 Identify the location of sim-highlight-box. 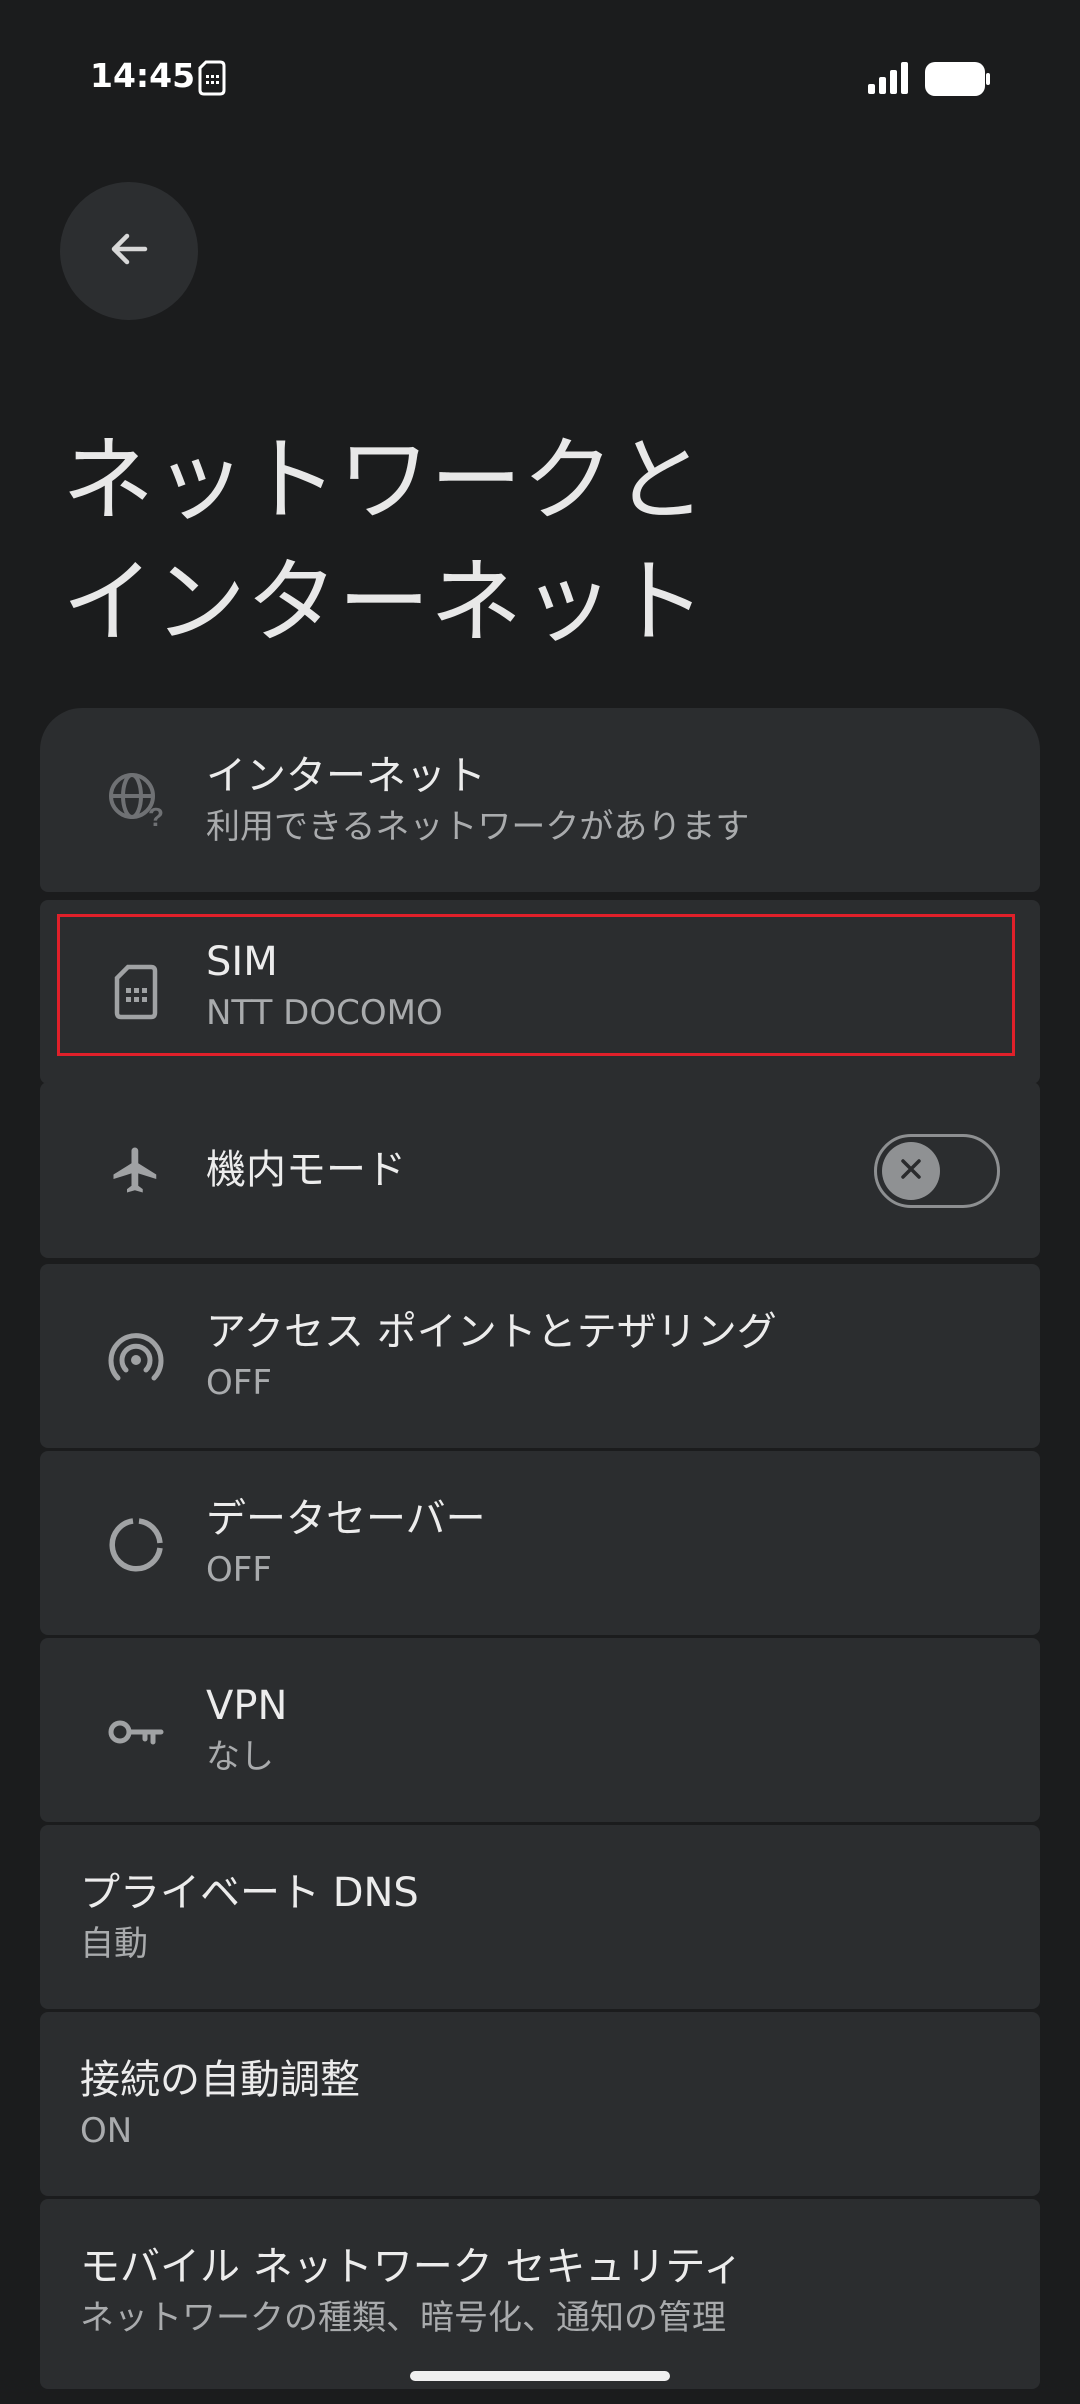
(536, 985).